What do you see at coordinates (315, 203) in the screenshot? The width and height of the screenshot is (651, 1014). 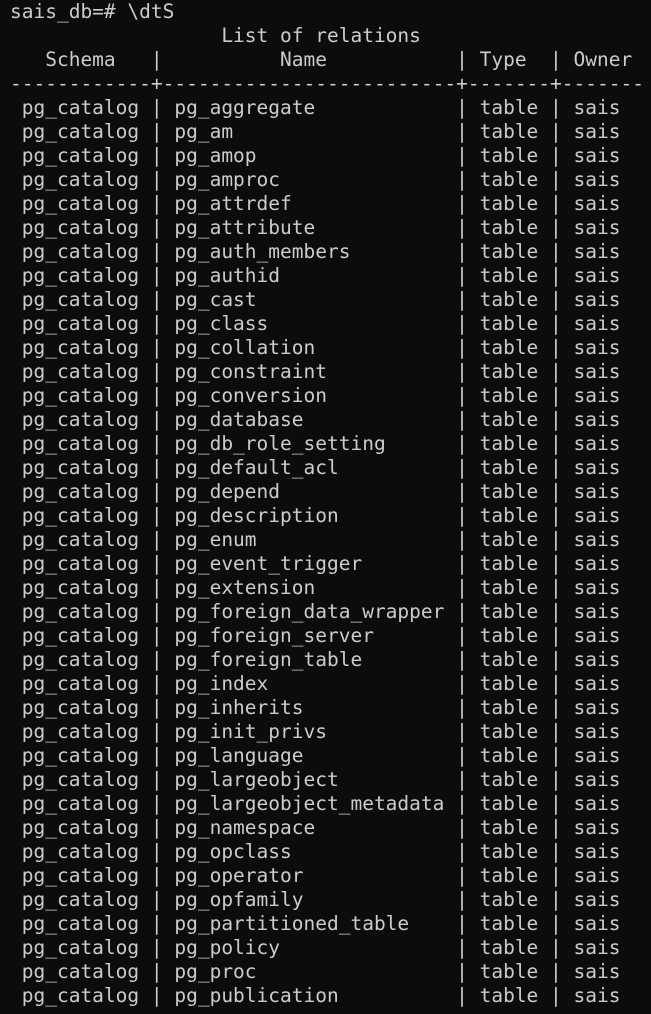 I see `table-row: pg_catalog | pg_attrdef | table | sais` at bounding box center [315, 203].